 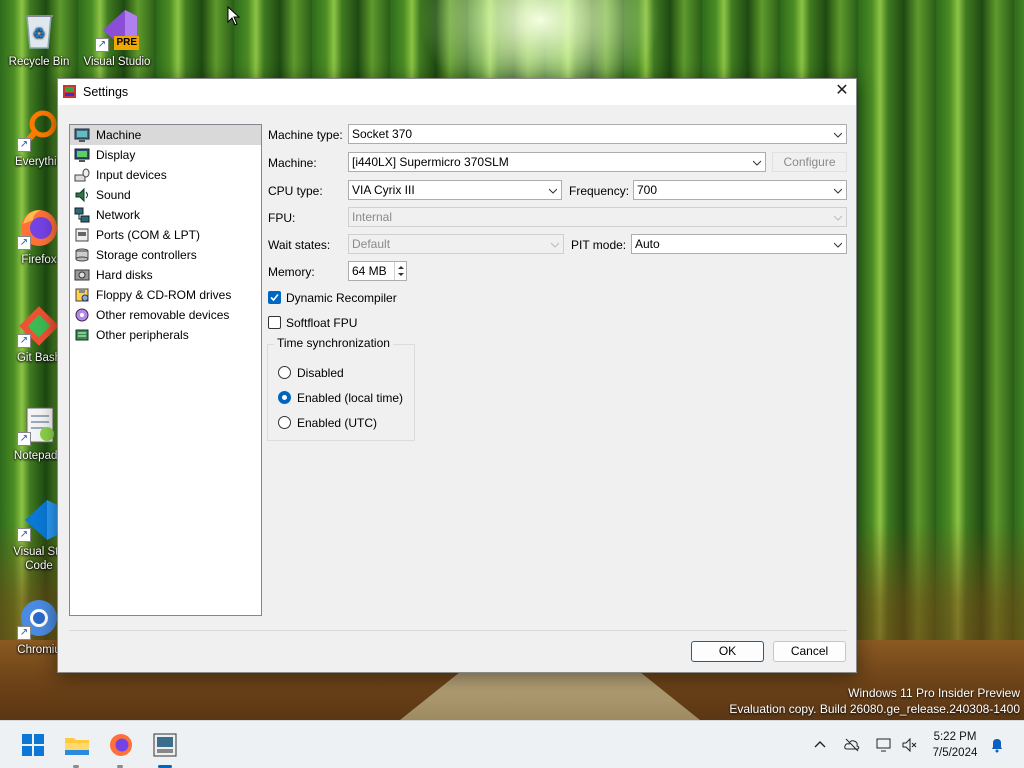 I want to click on cpu-type-combo: VIA Cyrix III, so click(x=455, y=190).